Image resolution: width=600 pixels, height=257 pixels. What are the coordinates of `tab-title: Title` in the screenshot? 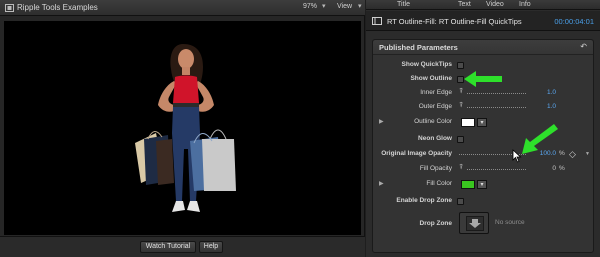 It's located at (403, 4).